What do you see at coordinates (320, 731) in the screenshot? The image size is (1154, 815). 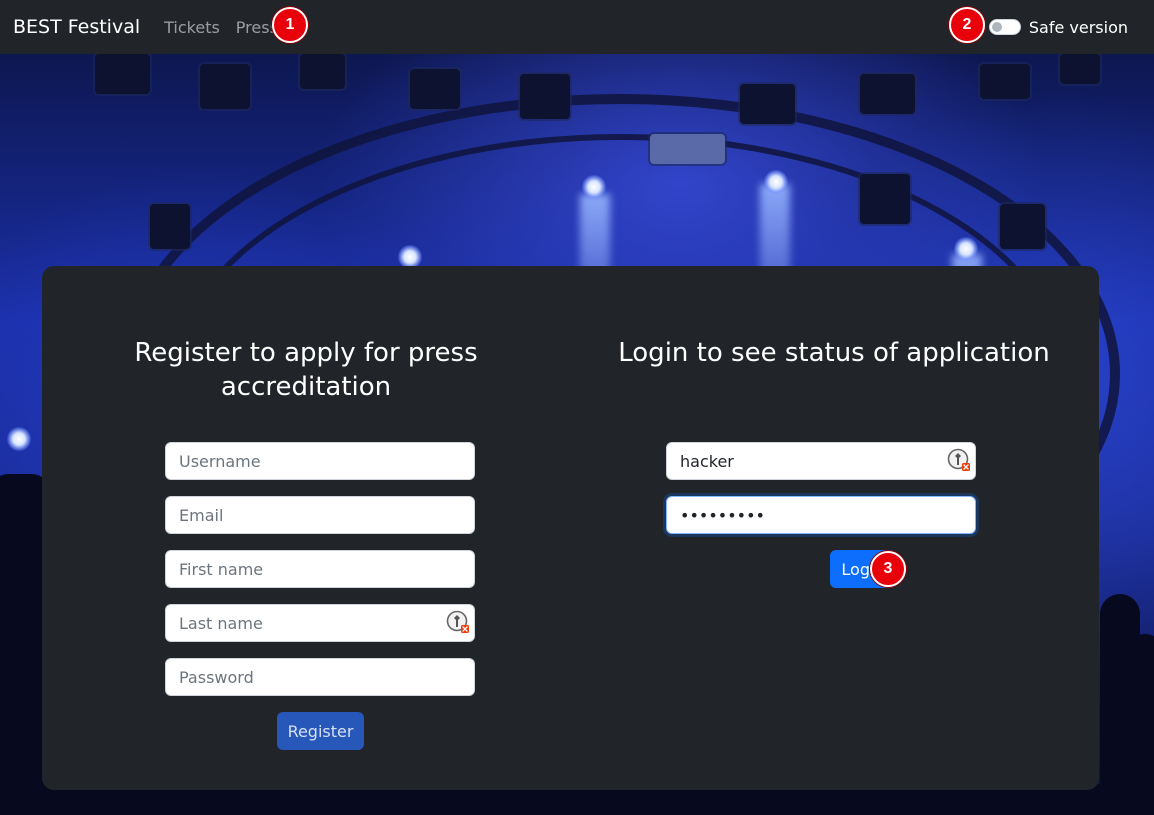 I see `register-button: Register` at bounding box center [320, 731].